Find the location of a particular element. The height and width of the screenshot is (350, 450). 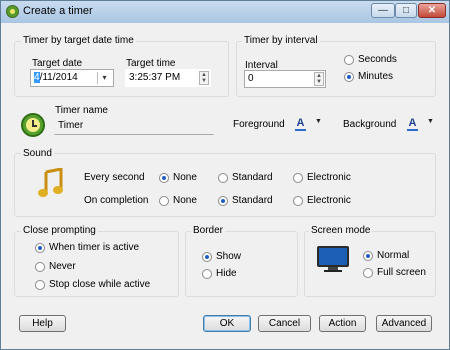

every-second-standard-radio is located at coordinates (223, 178).